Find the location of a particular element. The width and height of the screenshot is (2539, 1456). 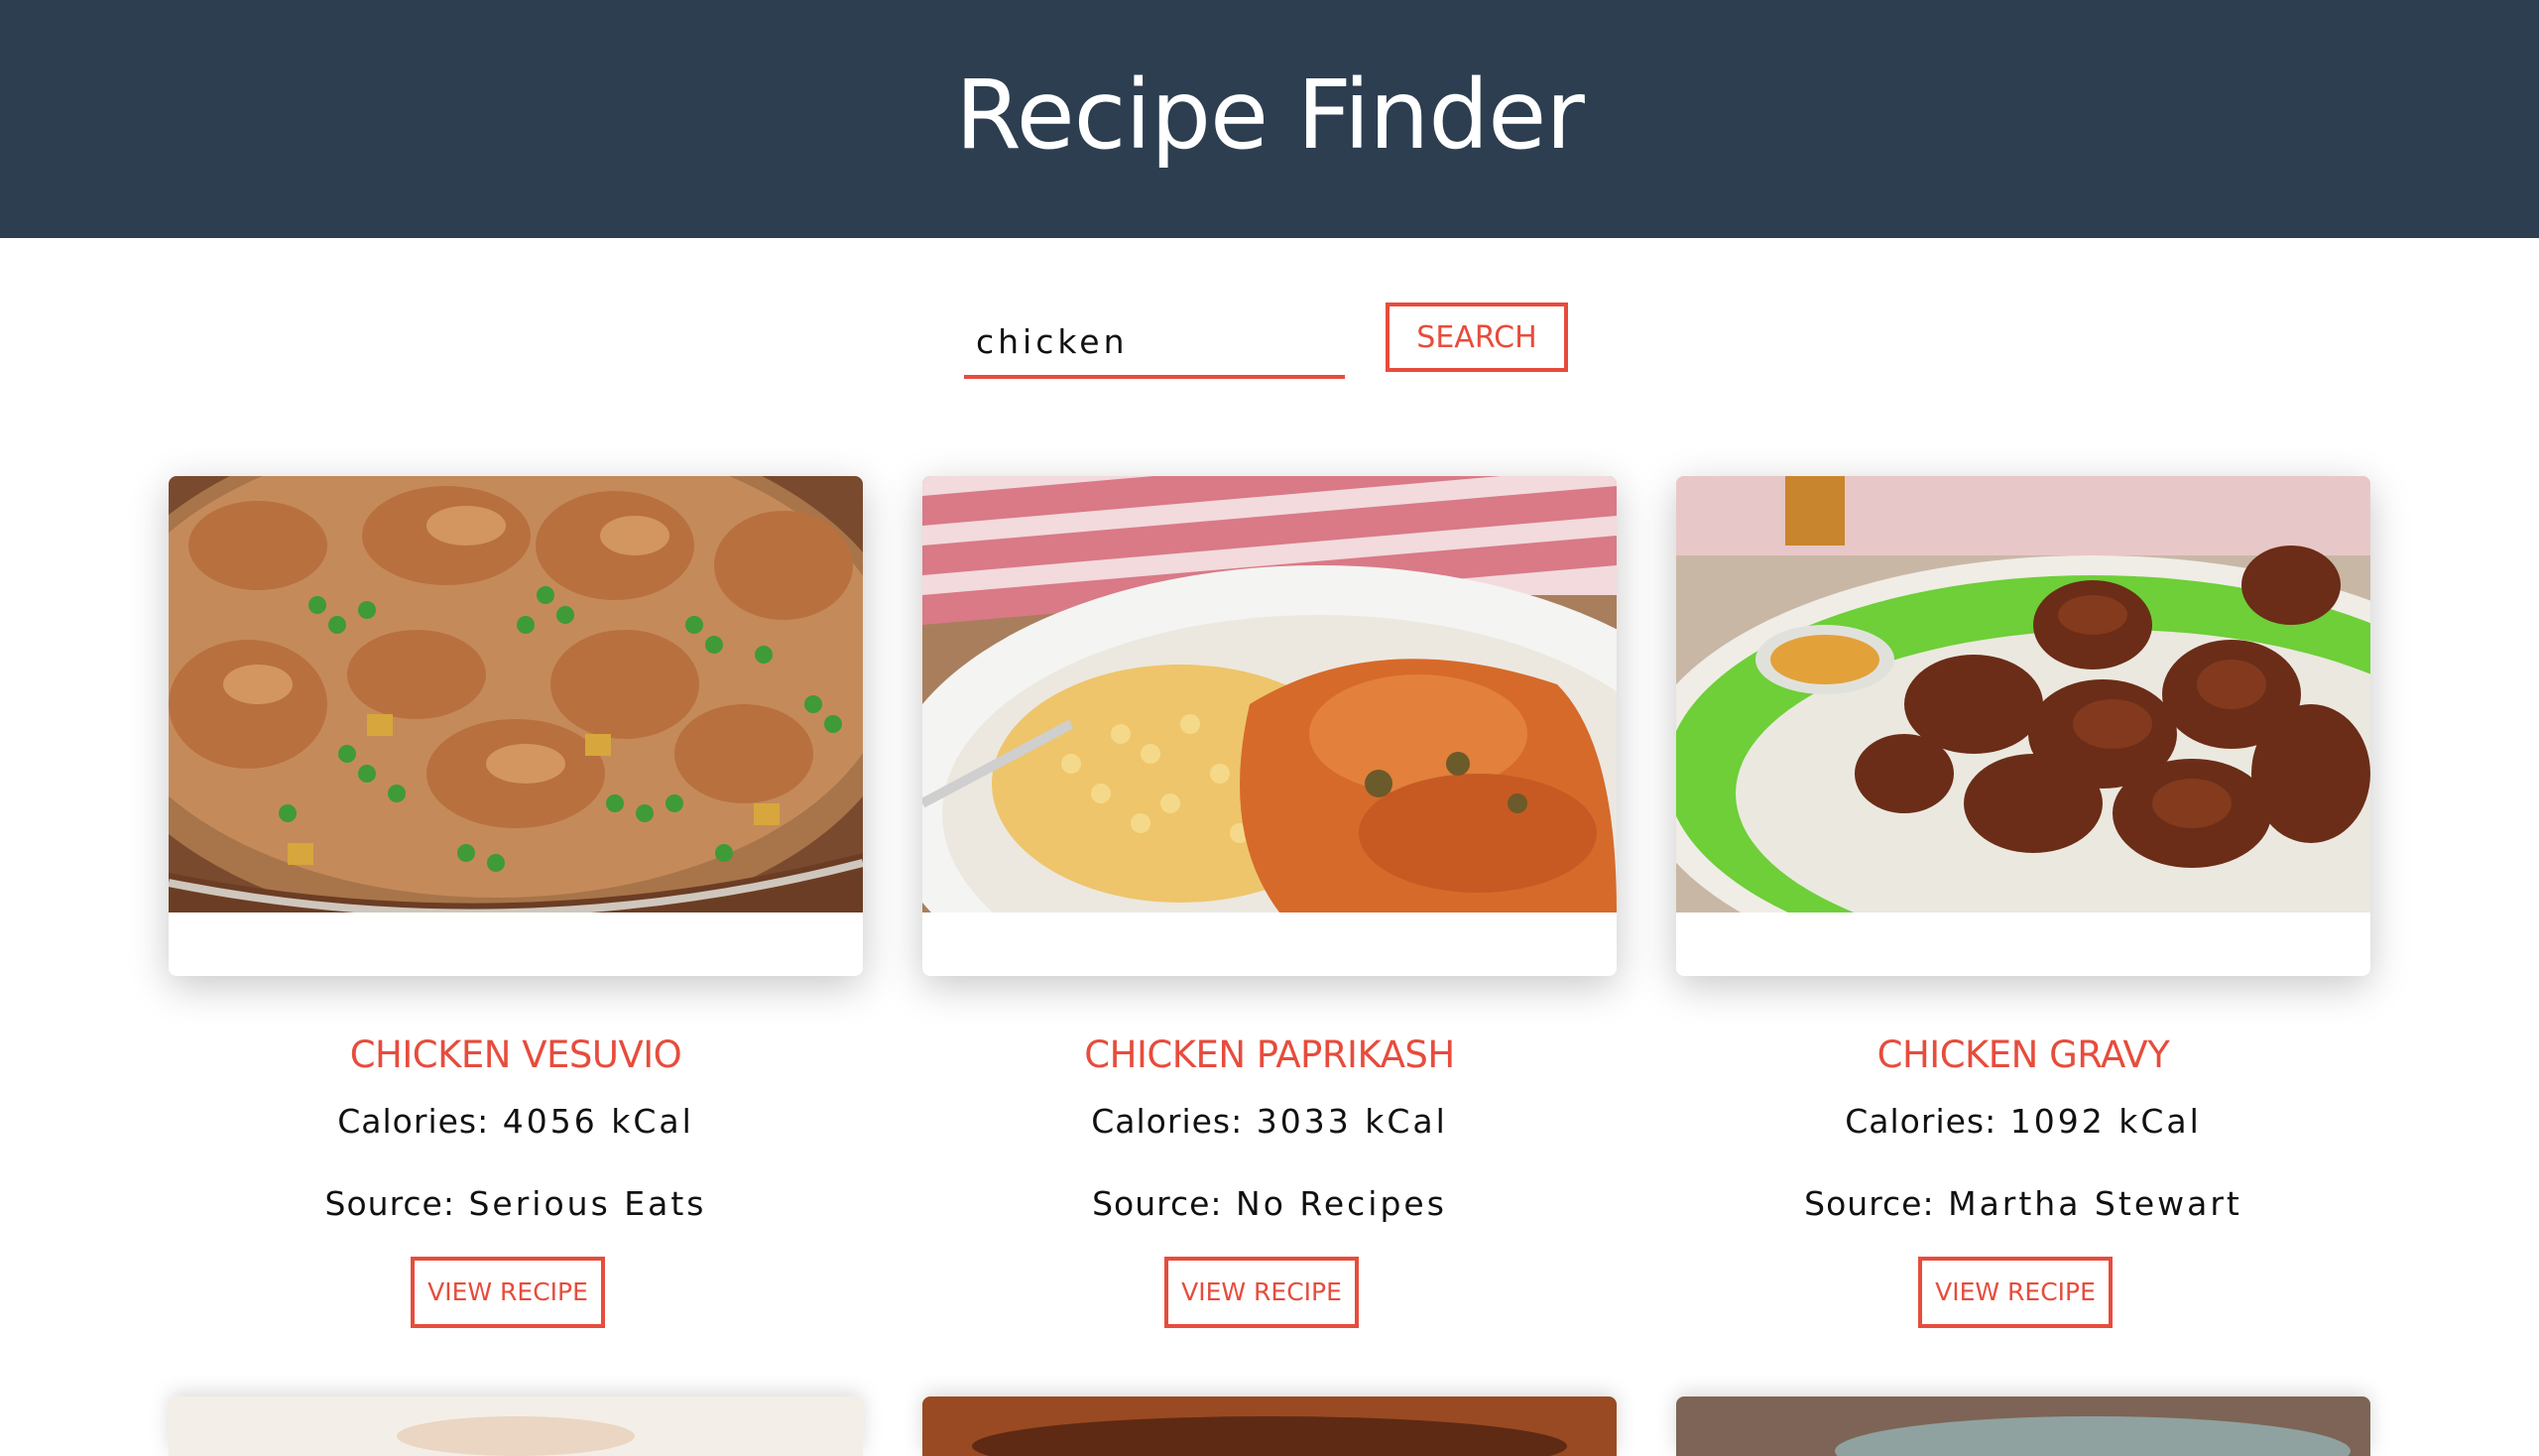

recipe-title: CHICKEN VESUVIO is located at coordinates (516, 1054).